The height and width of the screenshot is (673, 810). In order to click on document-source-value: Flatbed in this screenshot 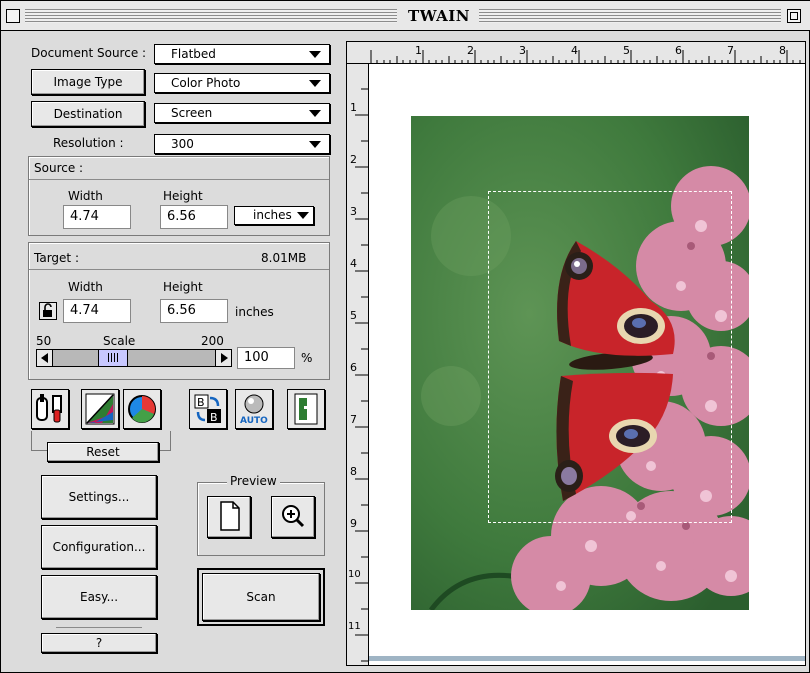, I will do `click(193, 54)`.